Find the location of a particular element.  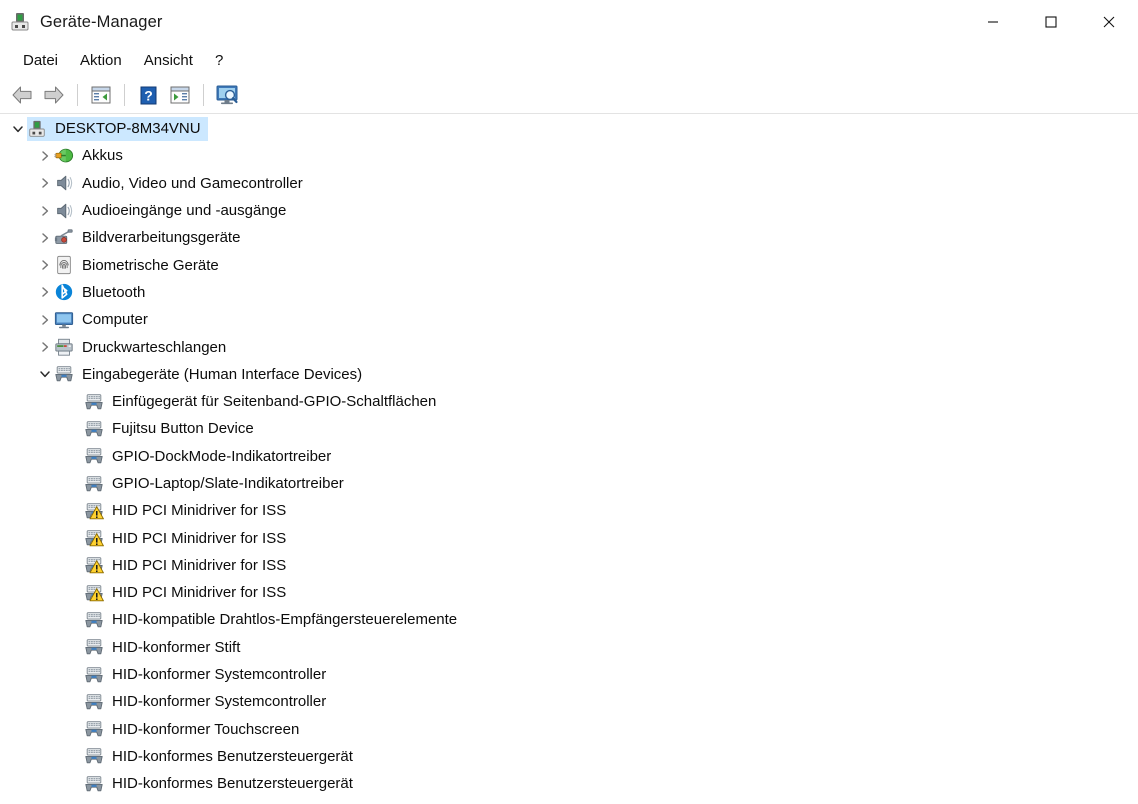

minimize-button is located at coordinates (993, 22).